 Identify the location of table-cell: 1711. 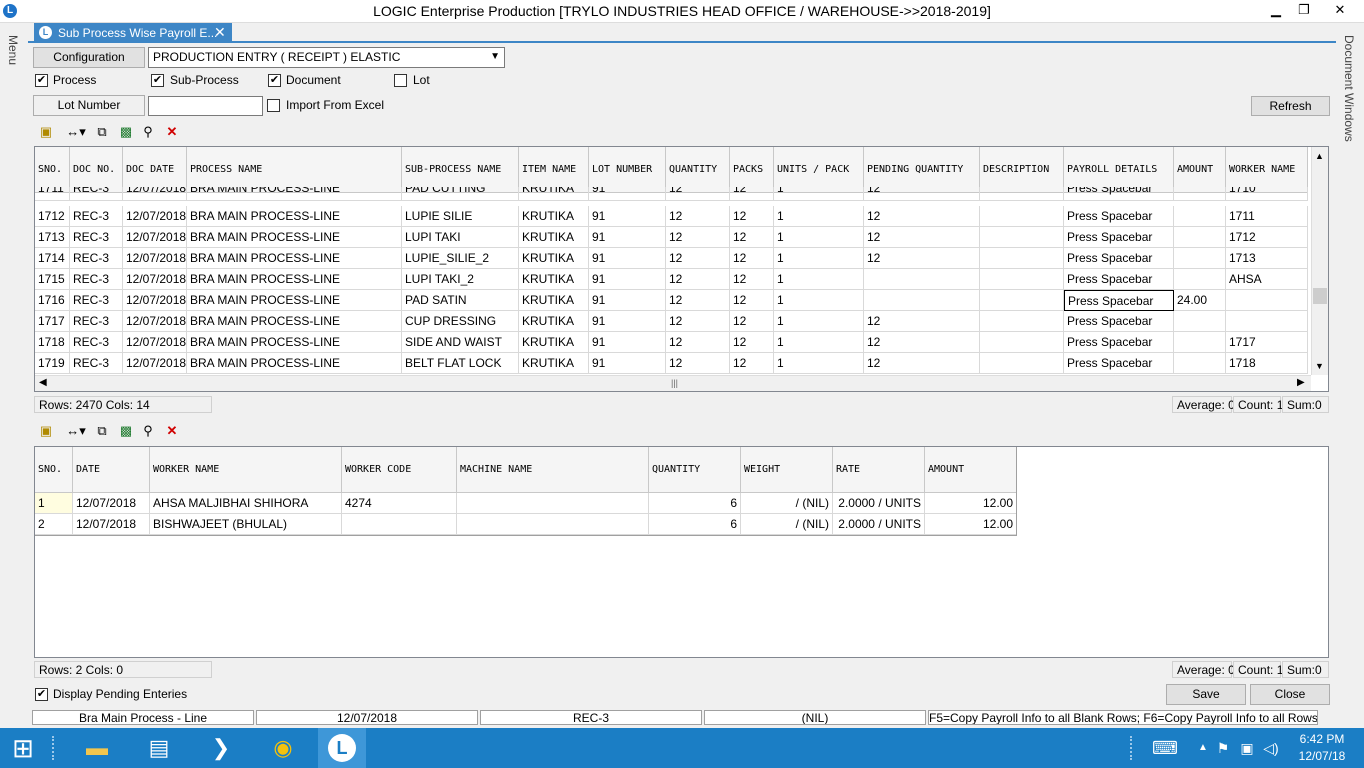
(1267, 216).